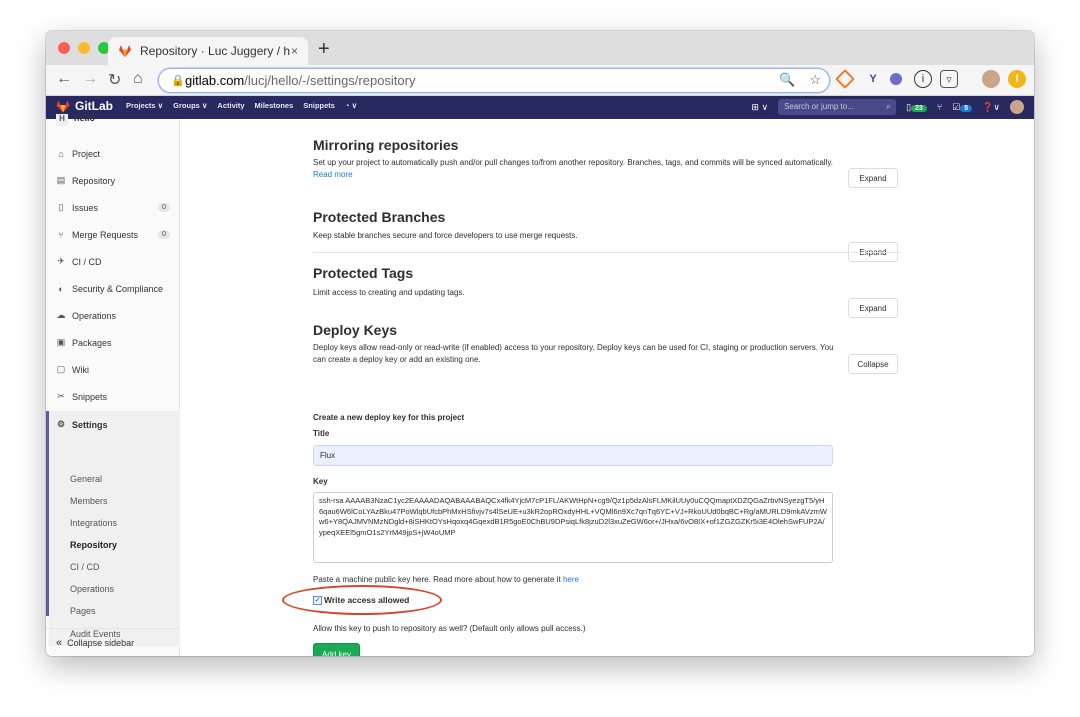 This screenshot has width=1080, height=717. What do you see at coordinates (61, 207) in the screenshot?
I see `issues-icon: ▯` at bounding box center [61, 207].